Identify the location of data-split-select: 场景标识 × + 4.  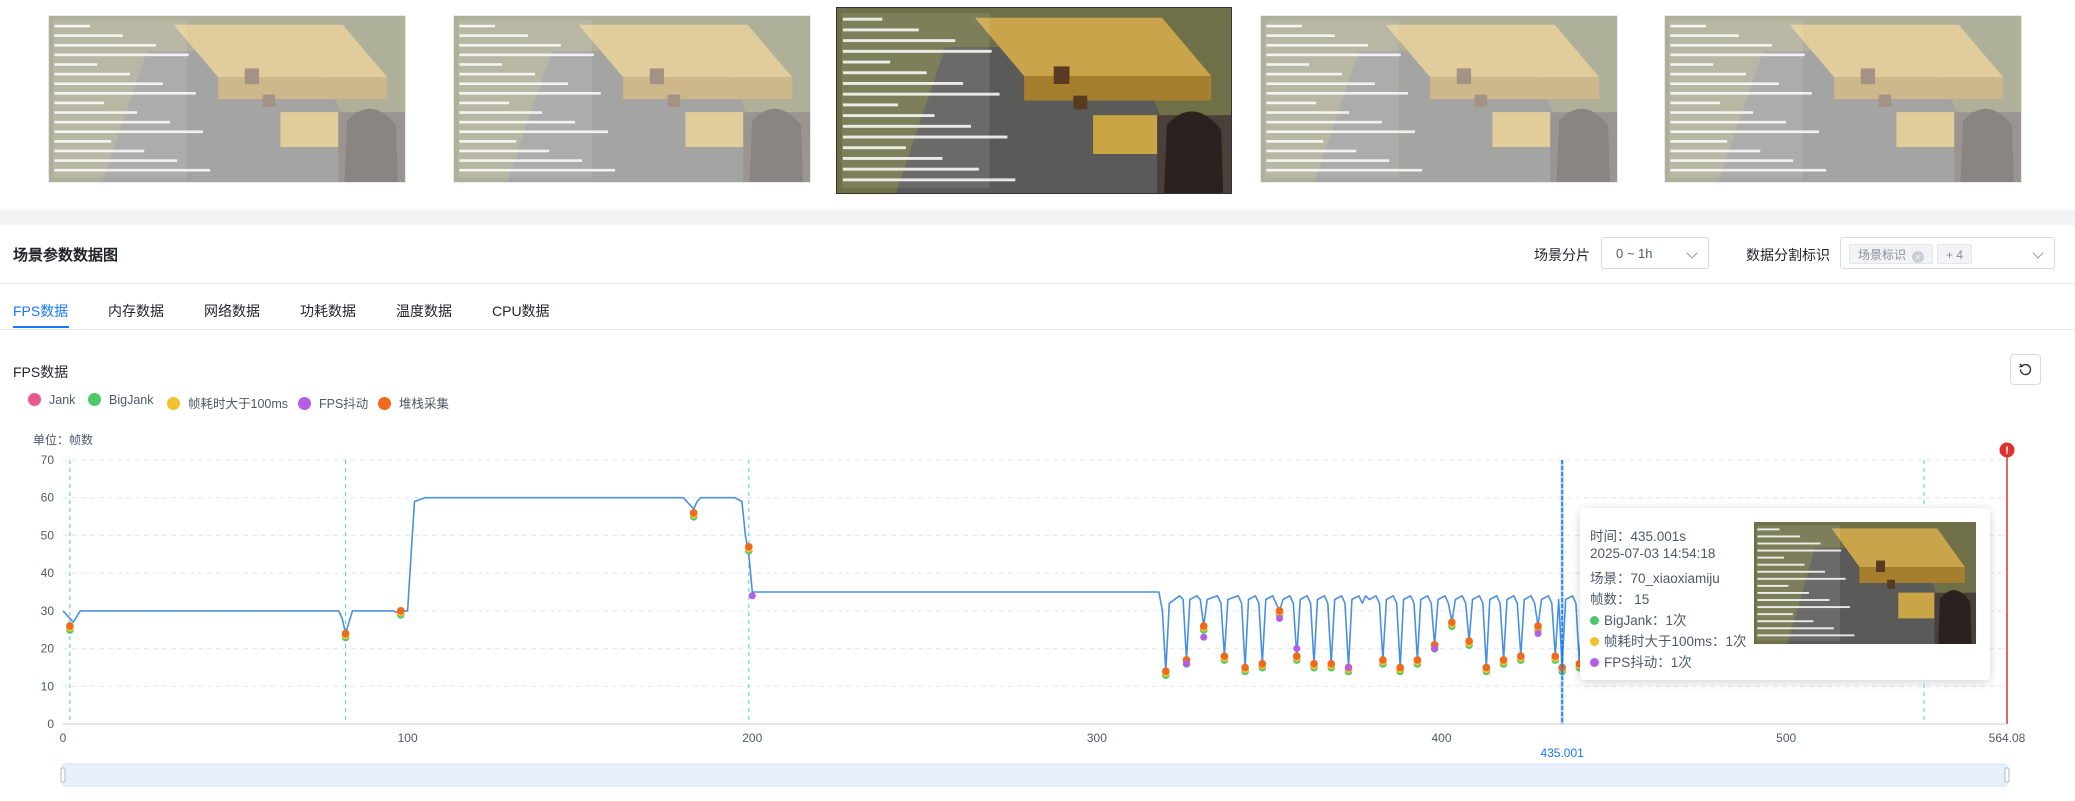
(1947, 253).